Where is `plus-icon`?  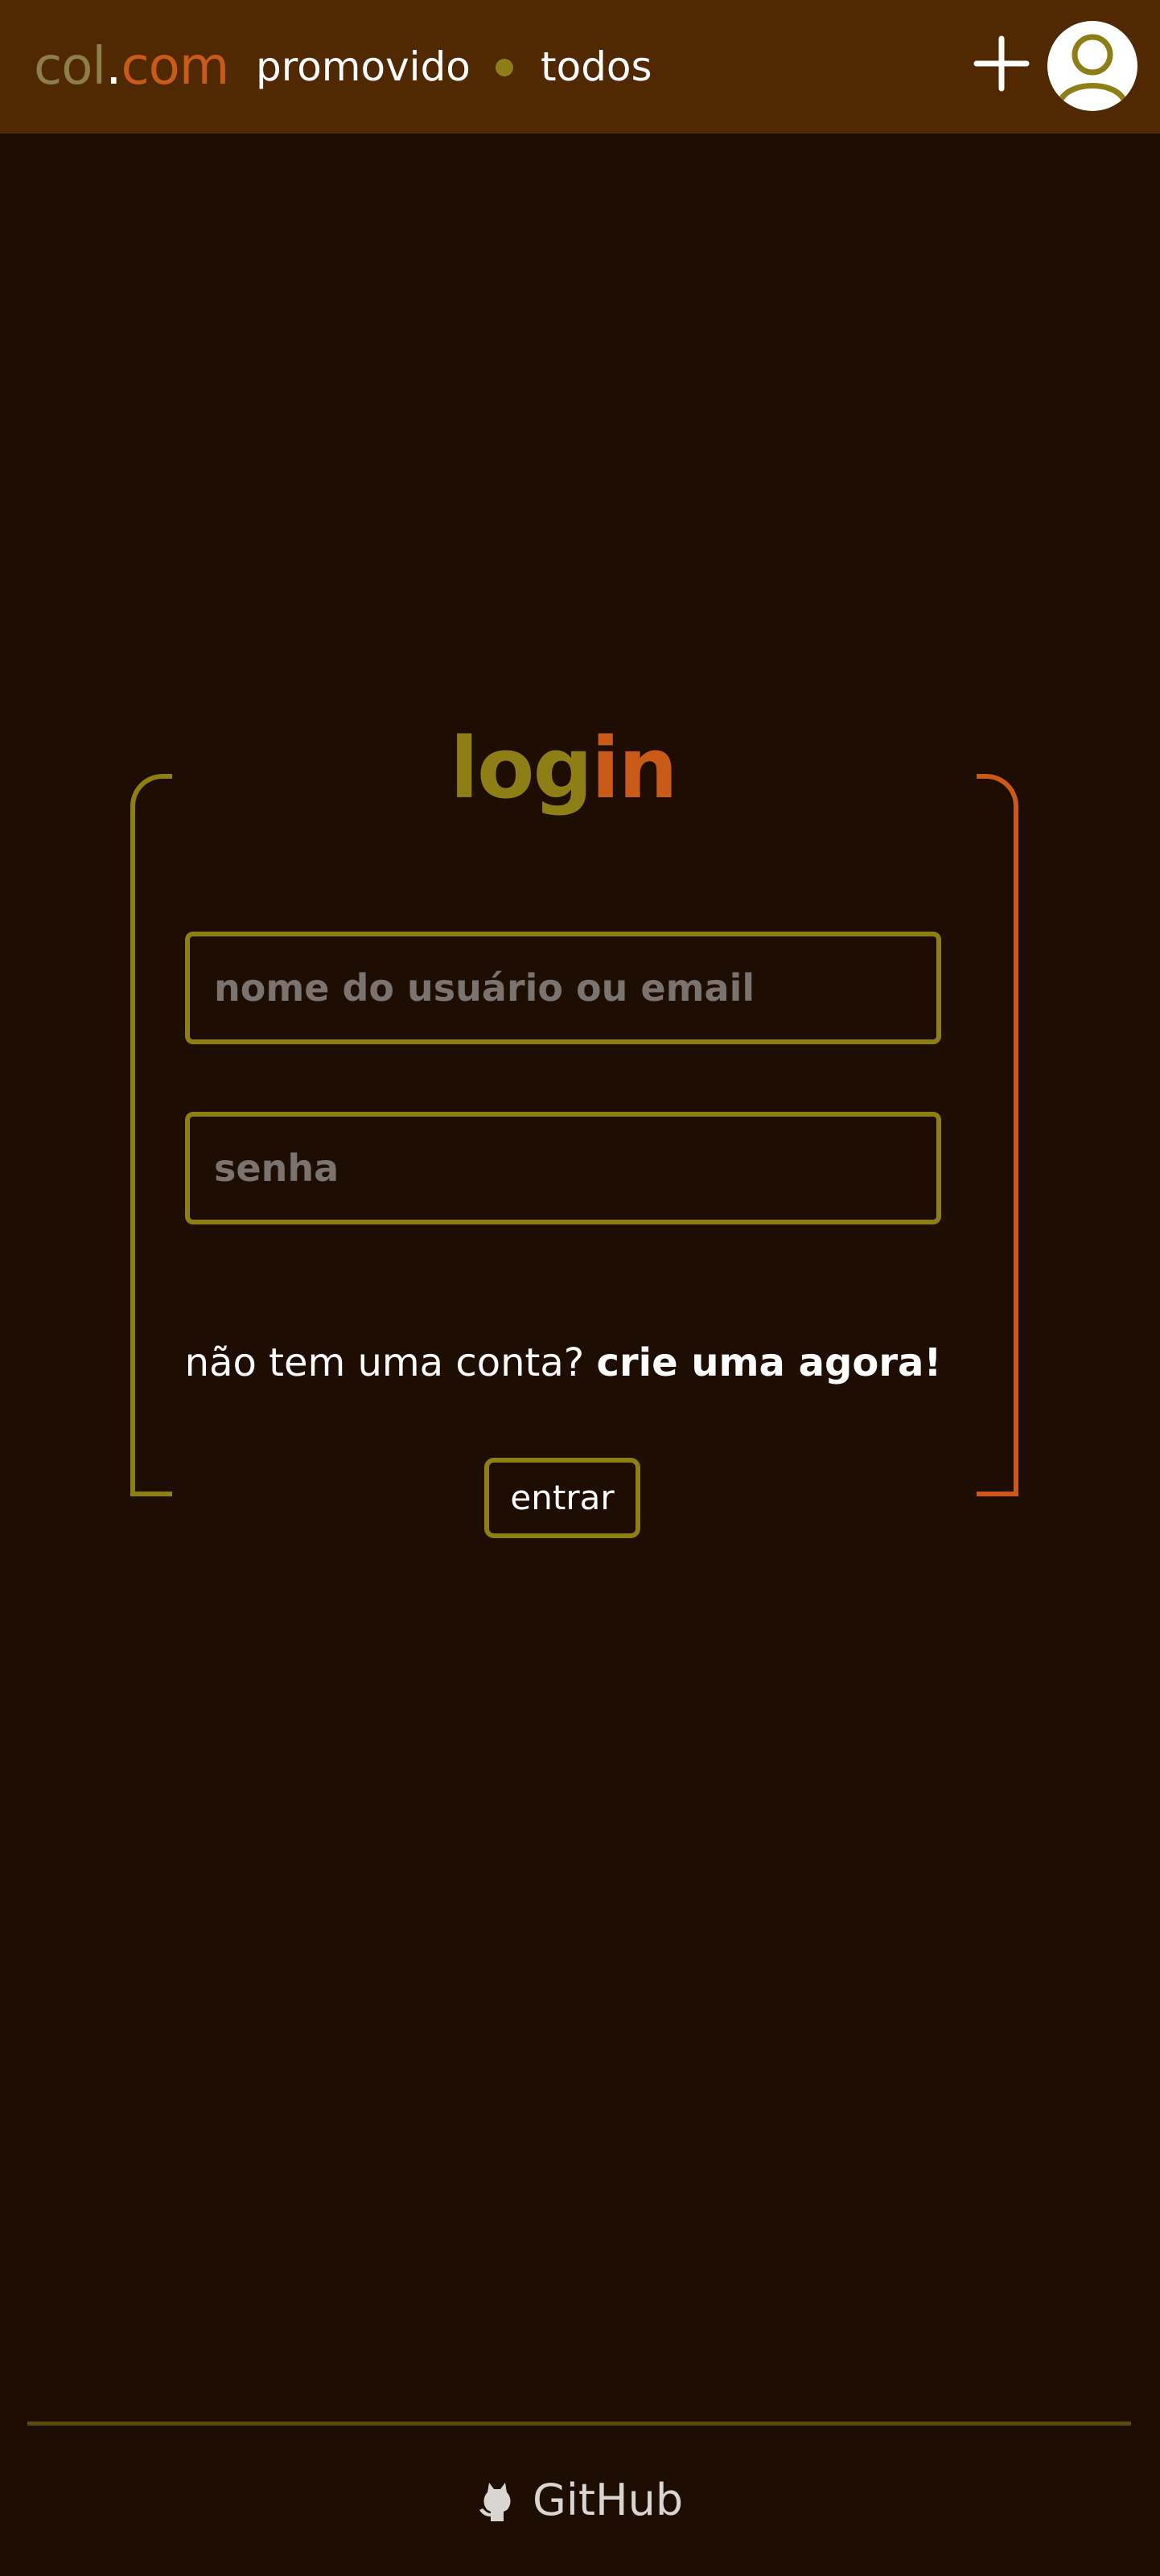
plus-icon is located at coordinates (1001, 63).